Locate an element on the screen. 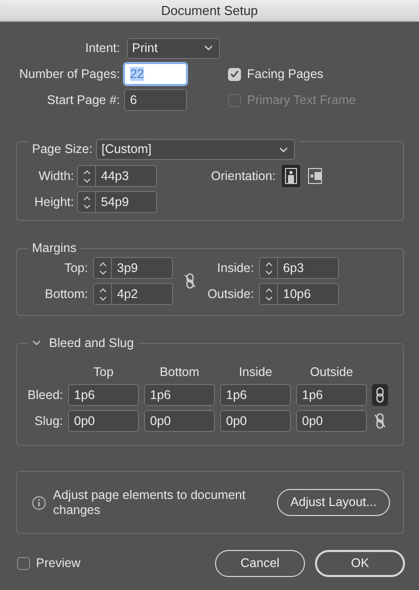 The image size is (419, 590). spin-field: 4p2 is located at coordinates (133, 294).